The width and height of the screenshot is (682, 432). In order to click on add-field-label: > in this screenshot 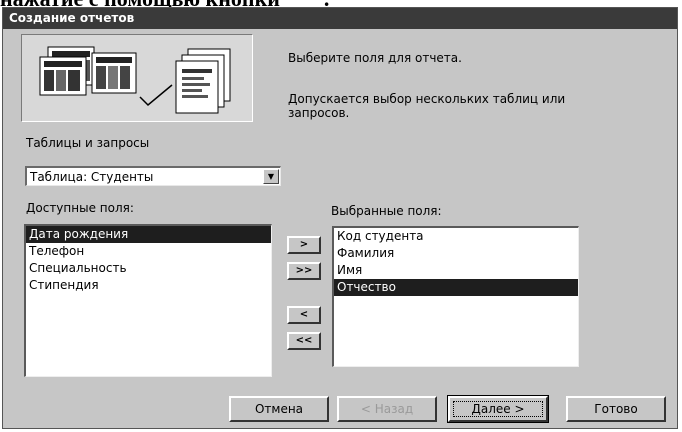, I will do `click(304, 244)`.